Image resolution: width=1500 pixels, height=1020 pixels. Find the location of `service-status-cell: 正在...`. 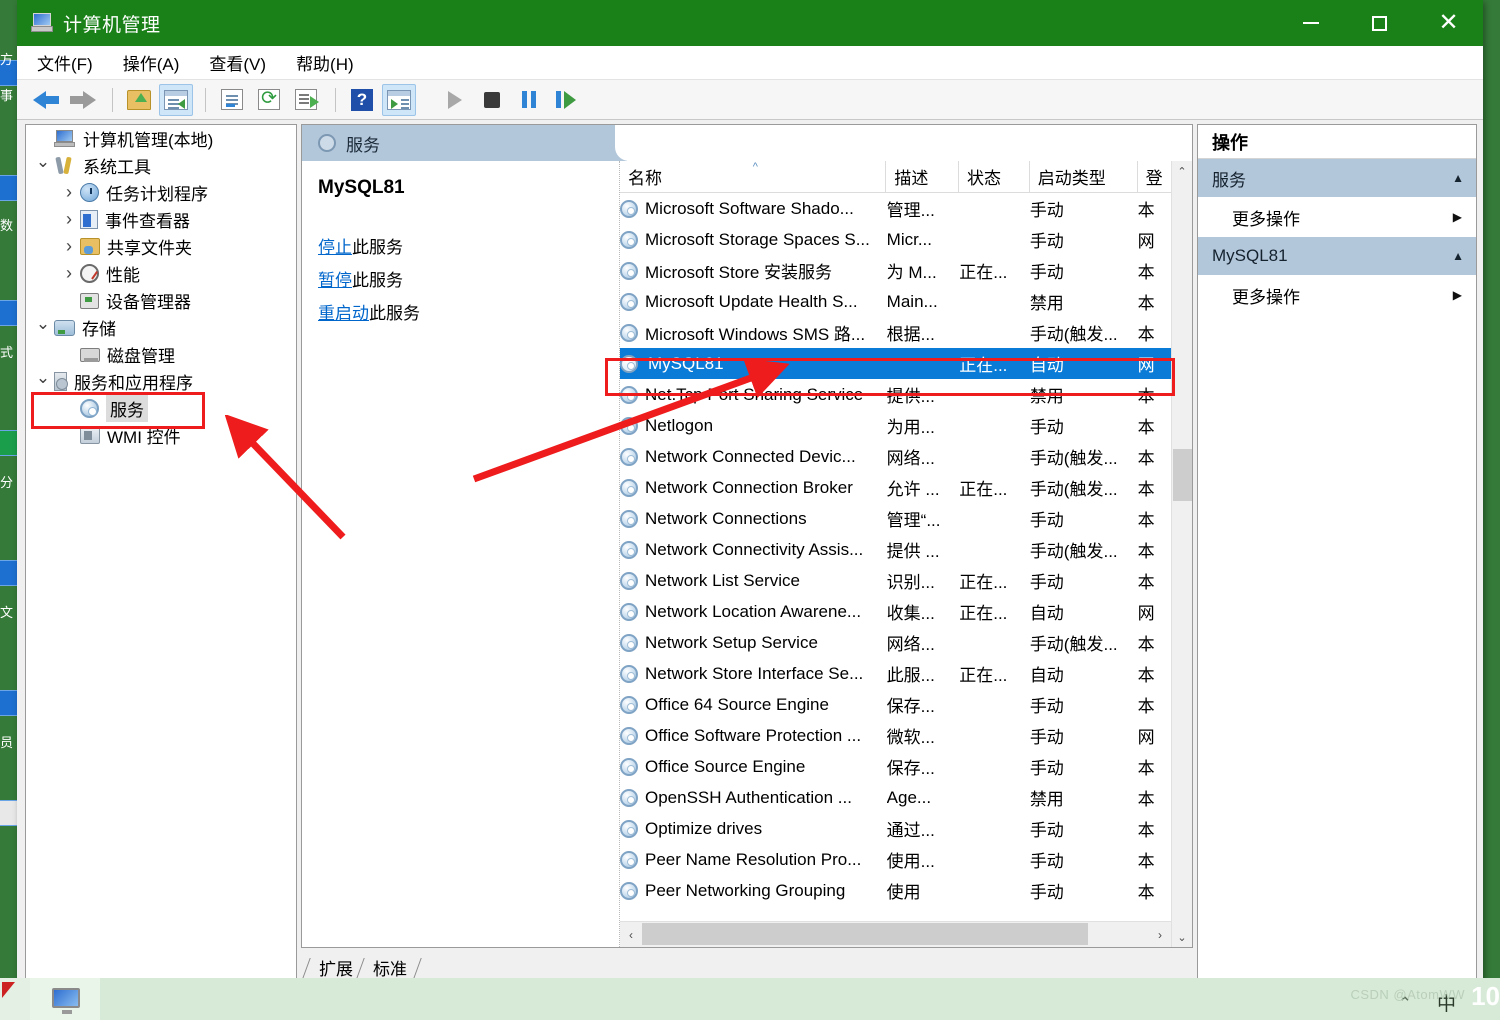

service-status-cell: 正在... is located at coordinates (983, 613).